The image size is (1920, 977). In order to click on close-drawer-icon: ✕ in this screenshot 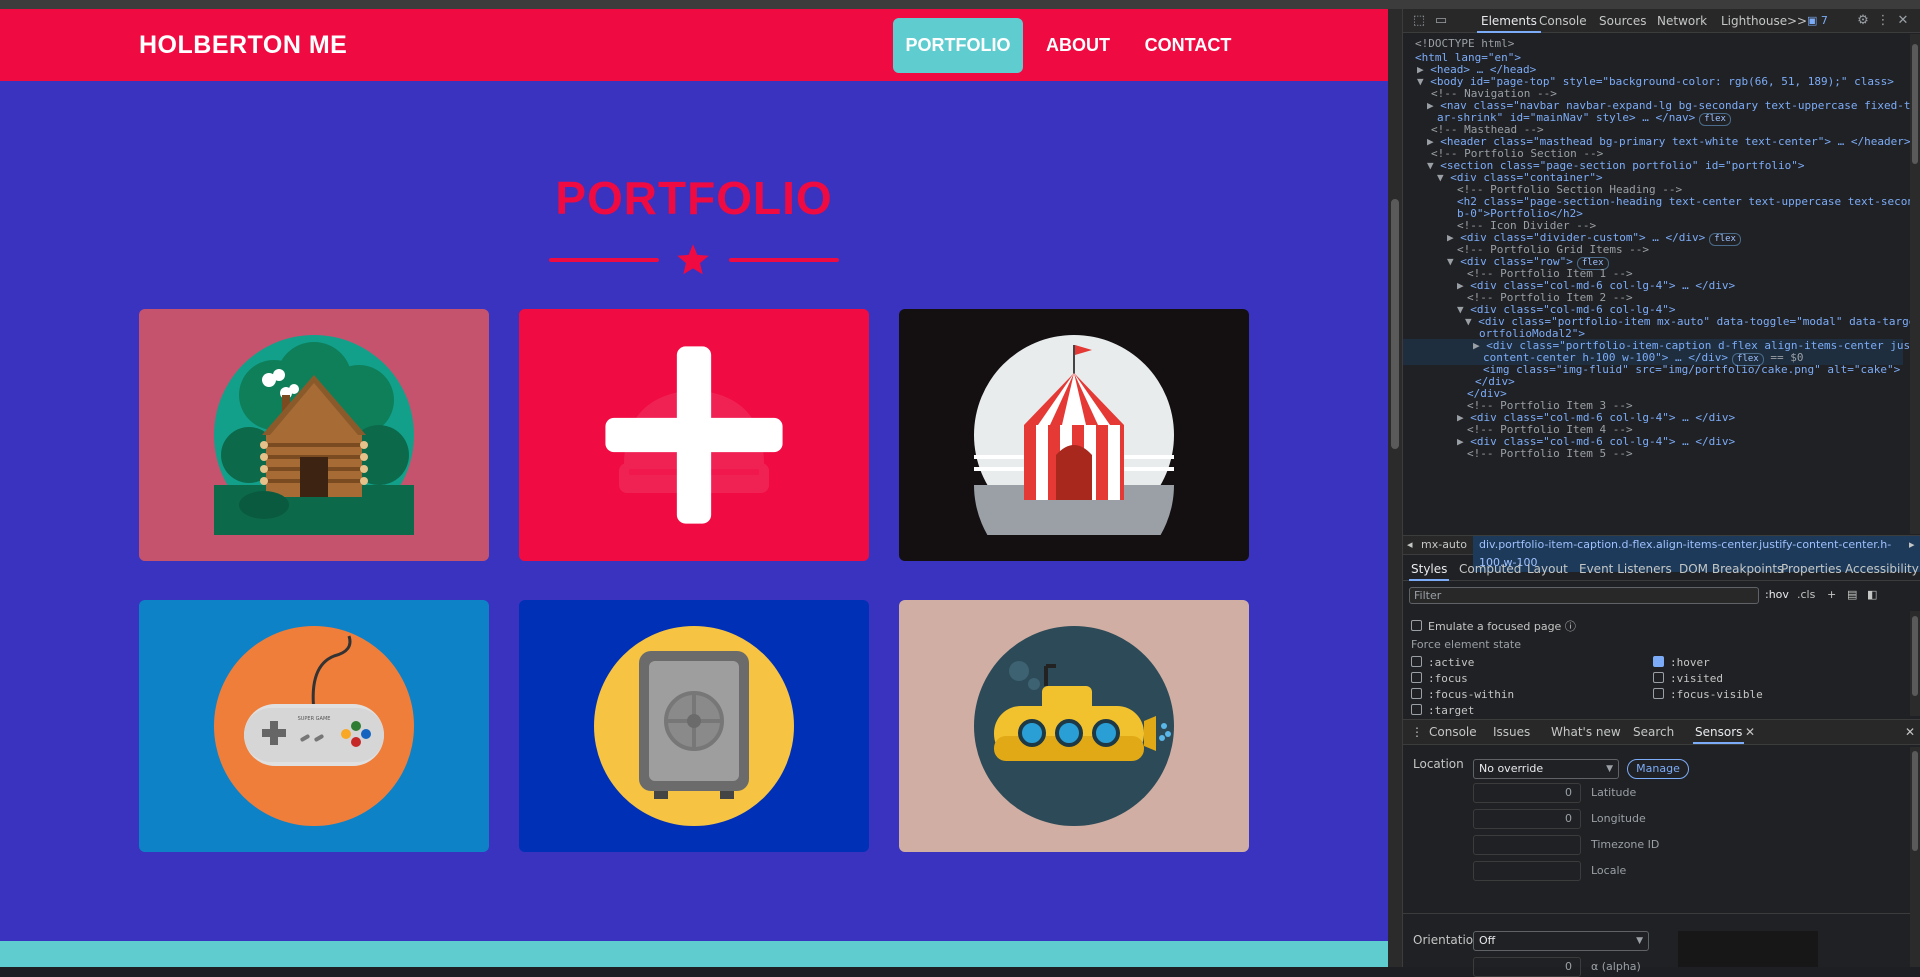, I will do `click(1910, 732)`.